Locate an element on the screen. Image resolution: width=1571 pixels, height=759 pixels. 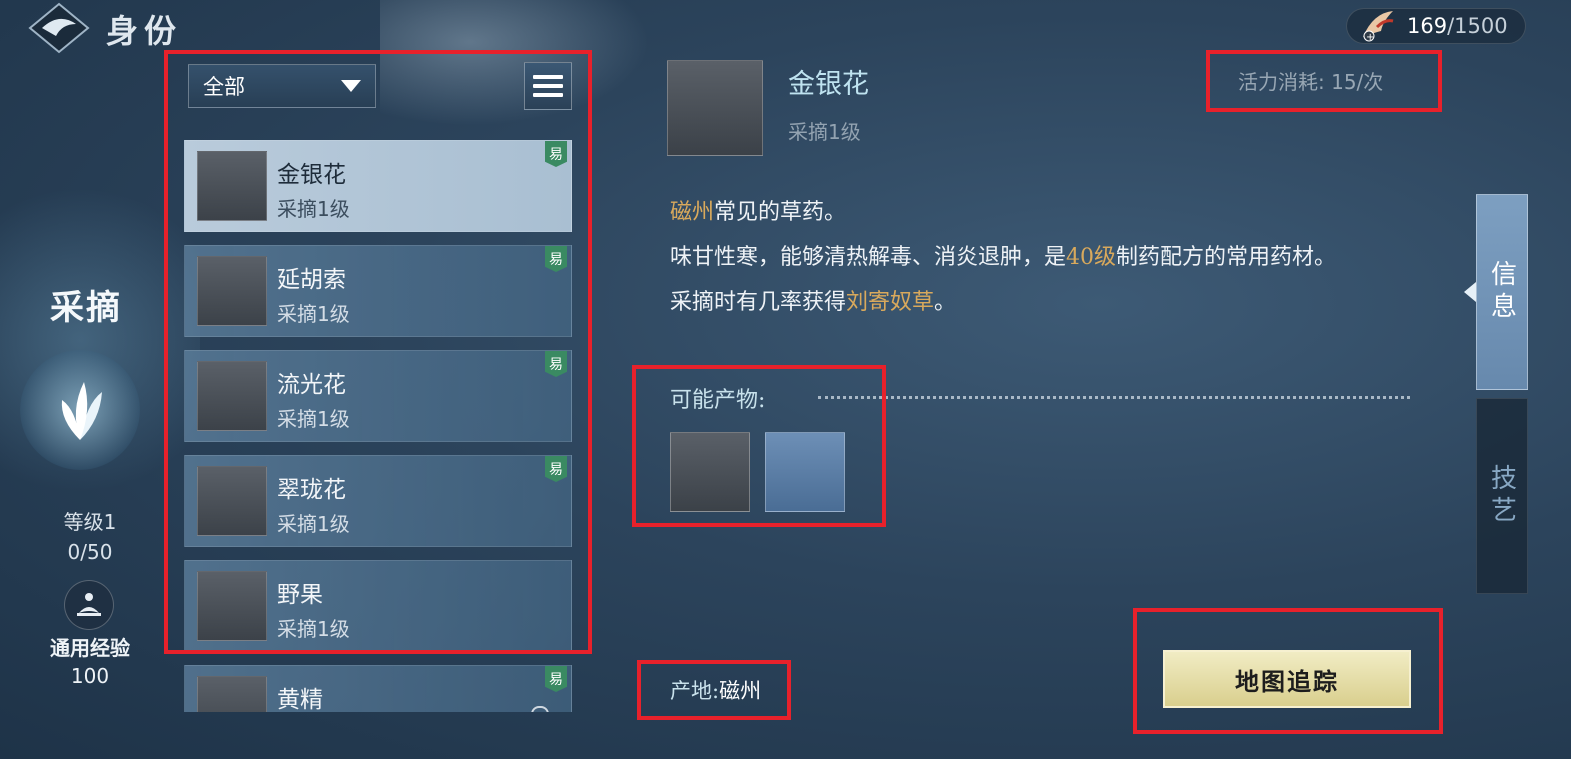
origin-value: 磁州 is located at coordinates (740, 691).